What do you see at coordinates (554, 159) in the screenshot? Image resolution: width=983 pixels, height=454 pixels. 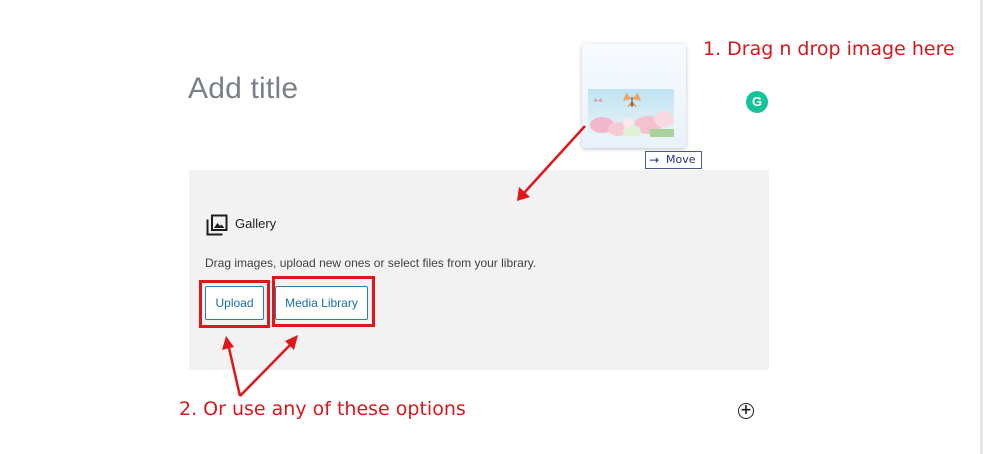 I see `arrow-to-gallery` at bounding box center [554, 159].